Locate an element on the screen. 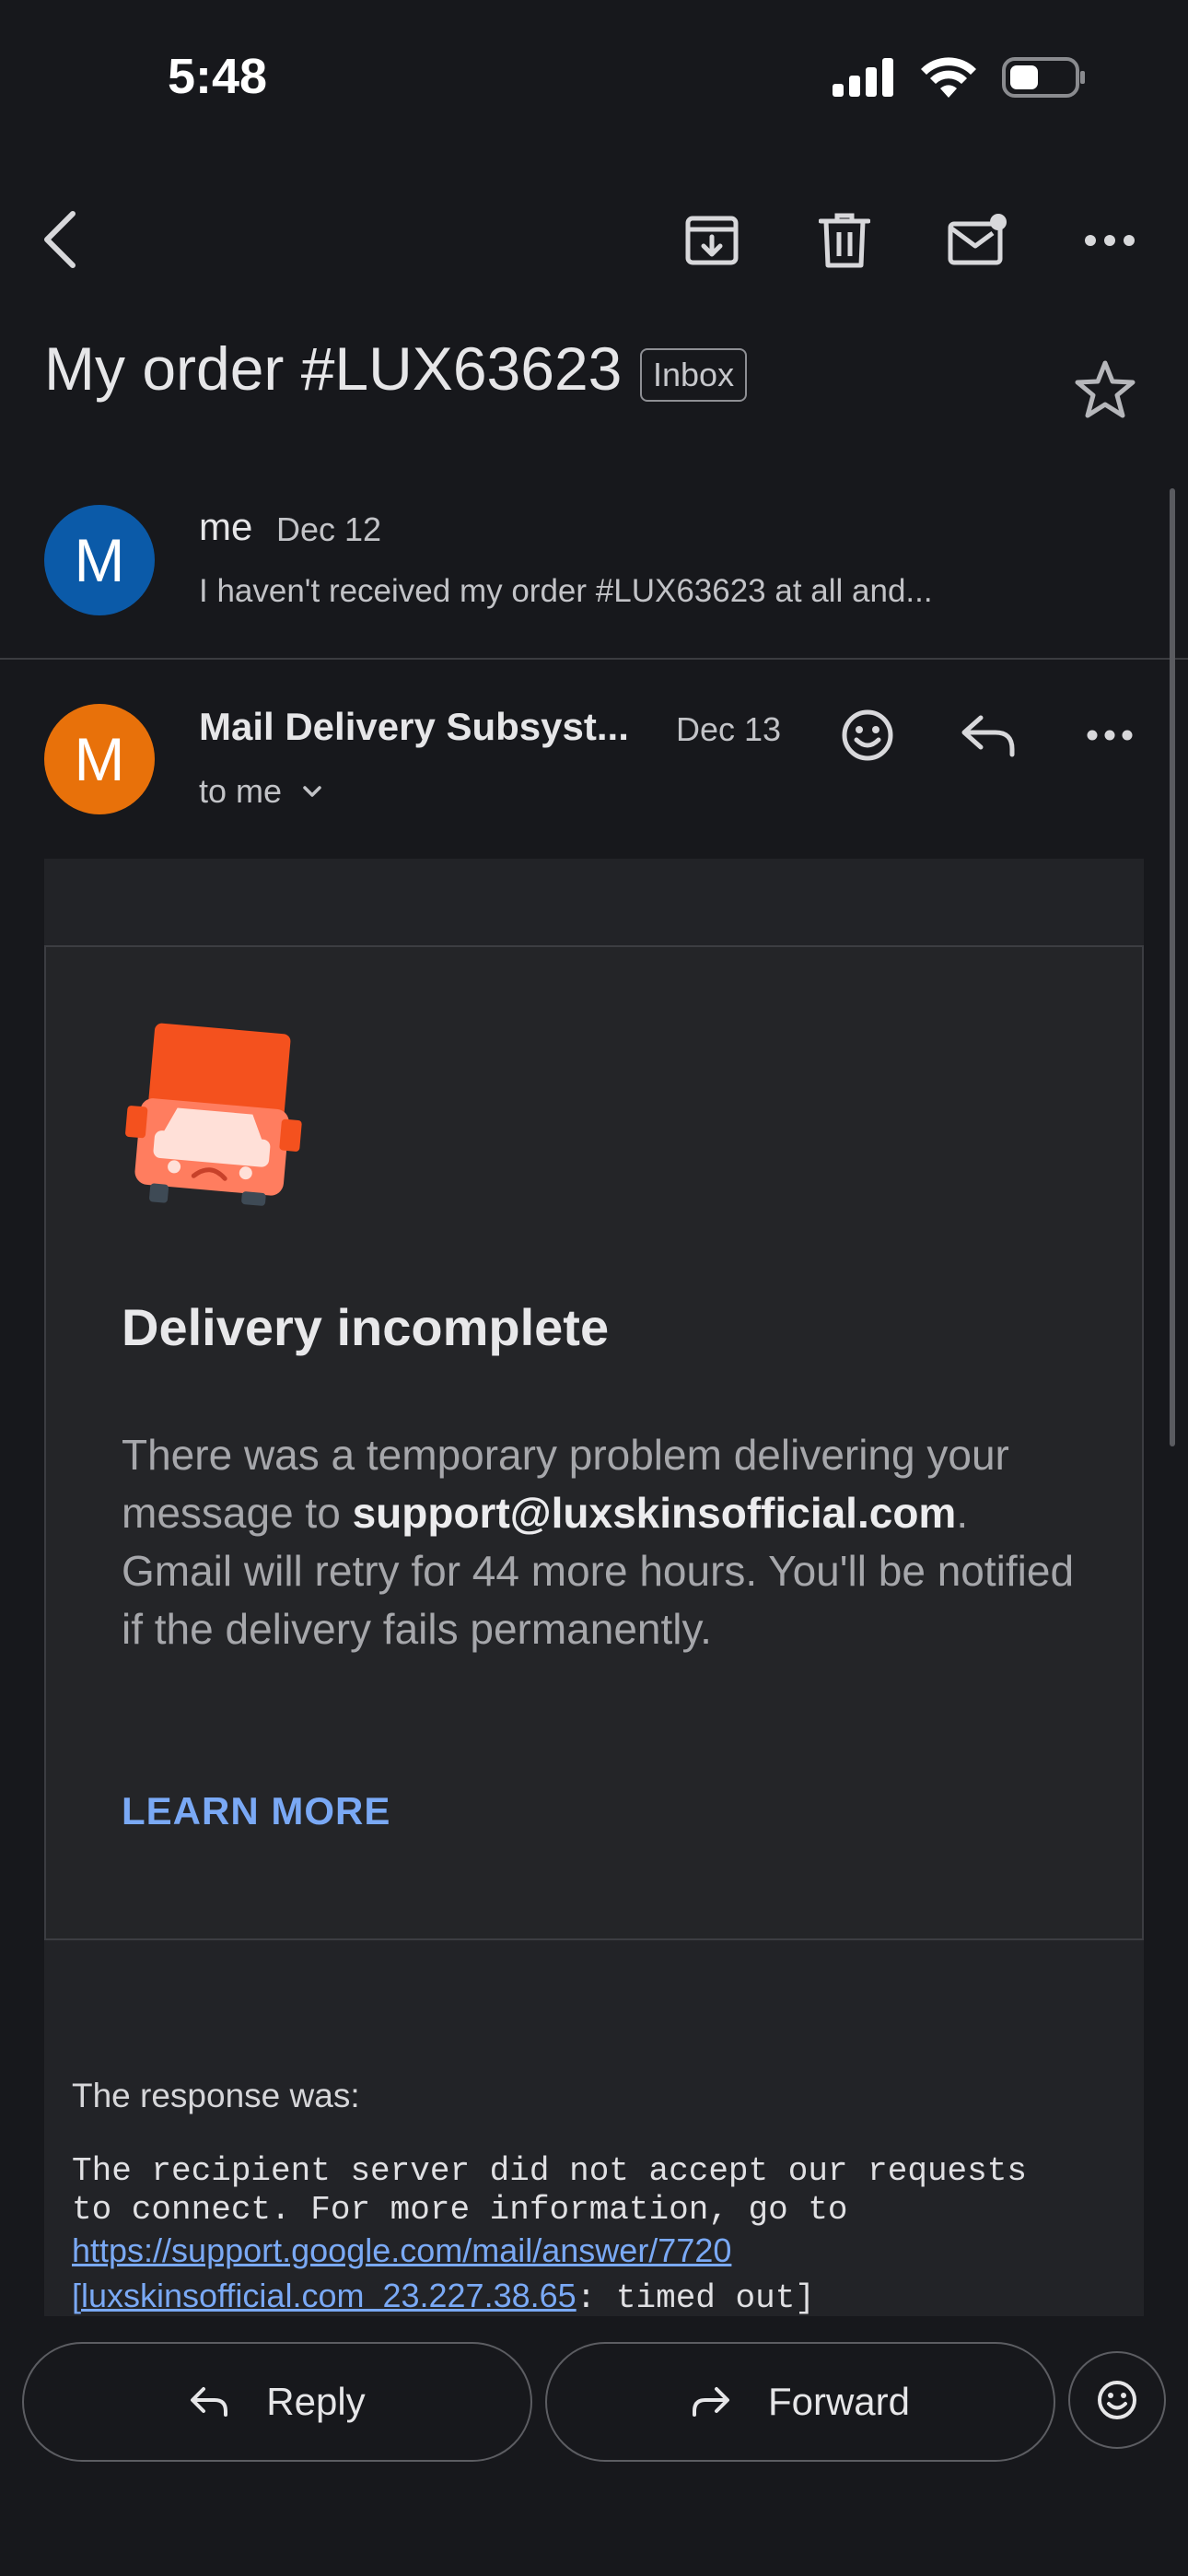  reply-label: Reply is located at coordinates (316, 2401).